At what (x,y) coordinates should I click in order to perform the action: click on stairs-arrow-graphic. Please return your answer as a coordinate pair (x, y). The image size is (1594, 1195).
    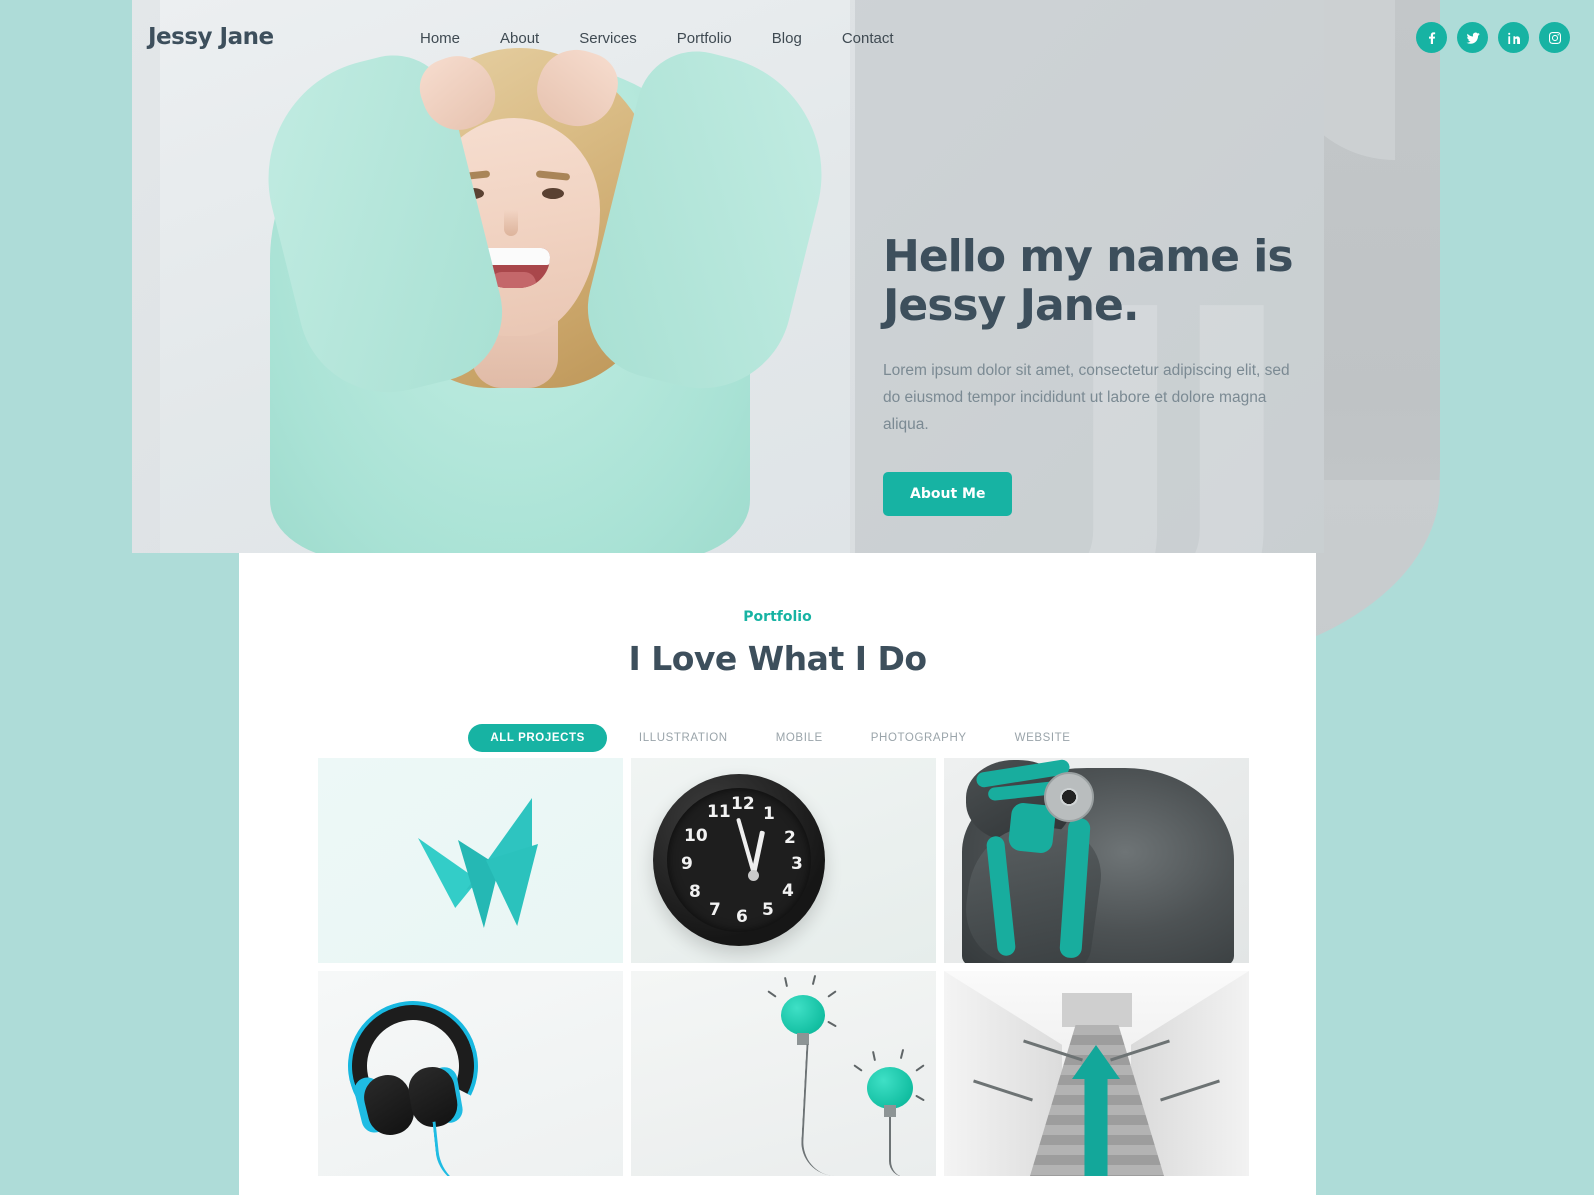
    Looking at the image, I should click on (1096, 1073).